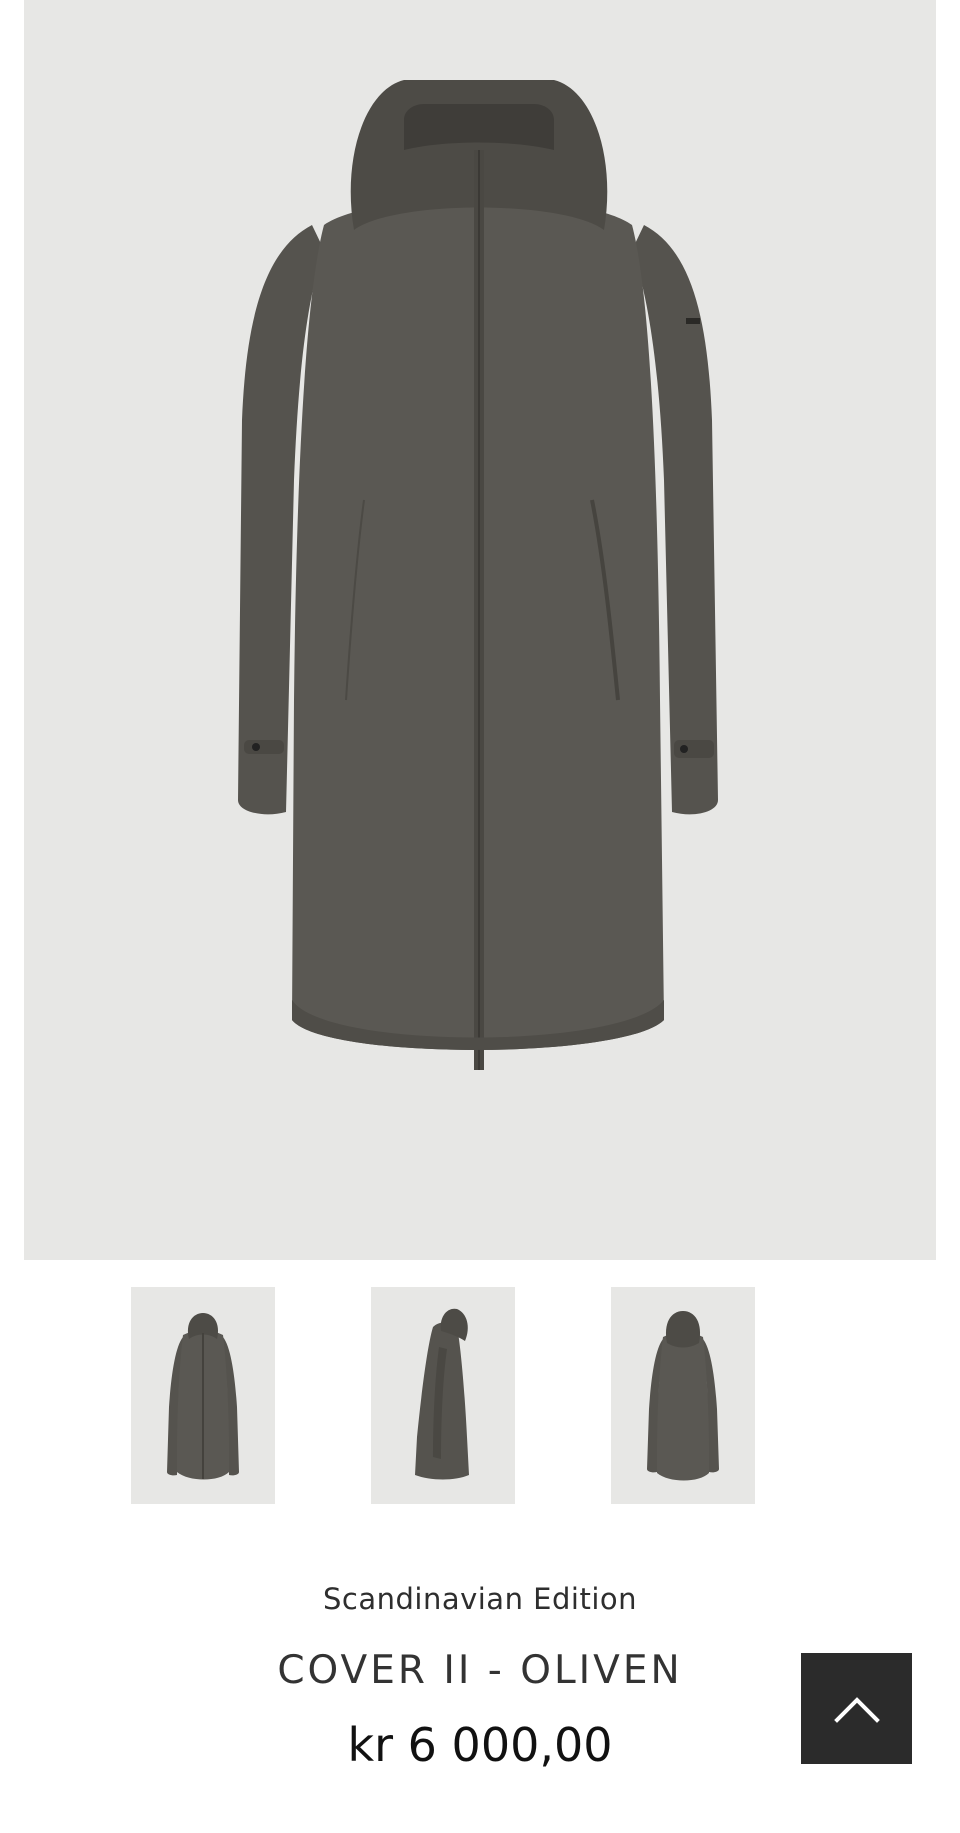 The width and height of the screenshot is (960, 1833). What do you see at coordinates (480, 1599) in the screenshot?
I see `product-brand: Scandinavian Edition` at bounding box center [480, 1599].